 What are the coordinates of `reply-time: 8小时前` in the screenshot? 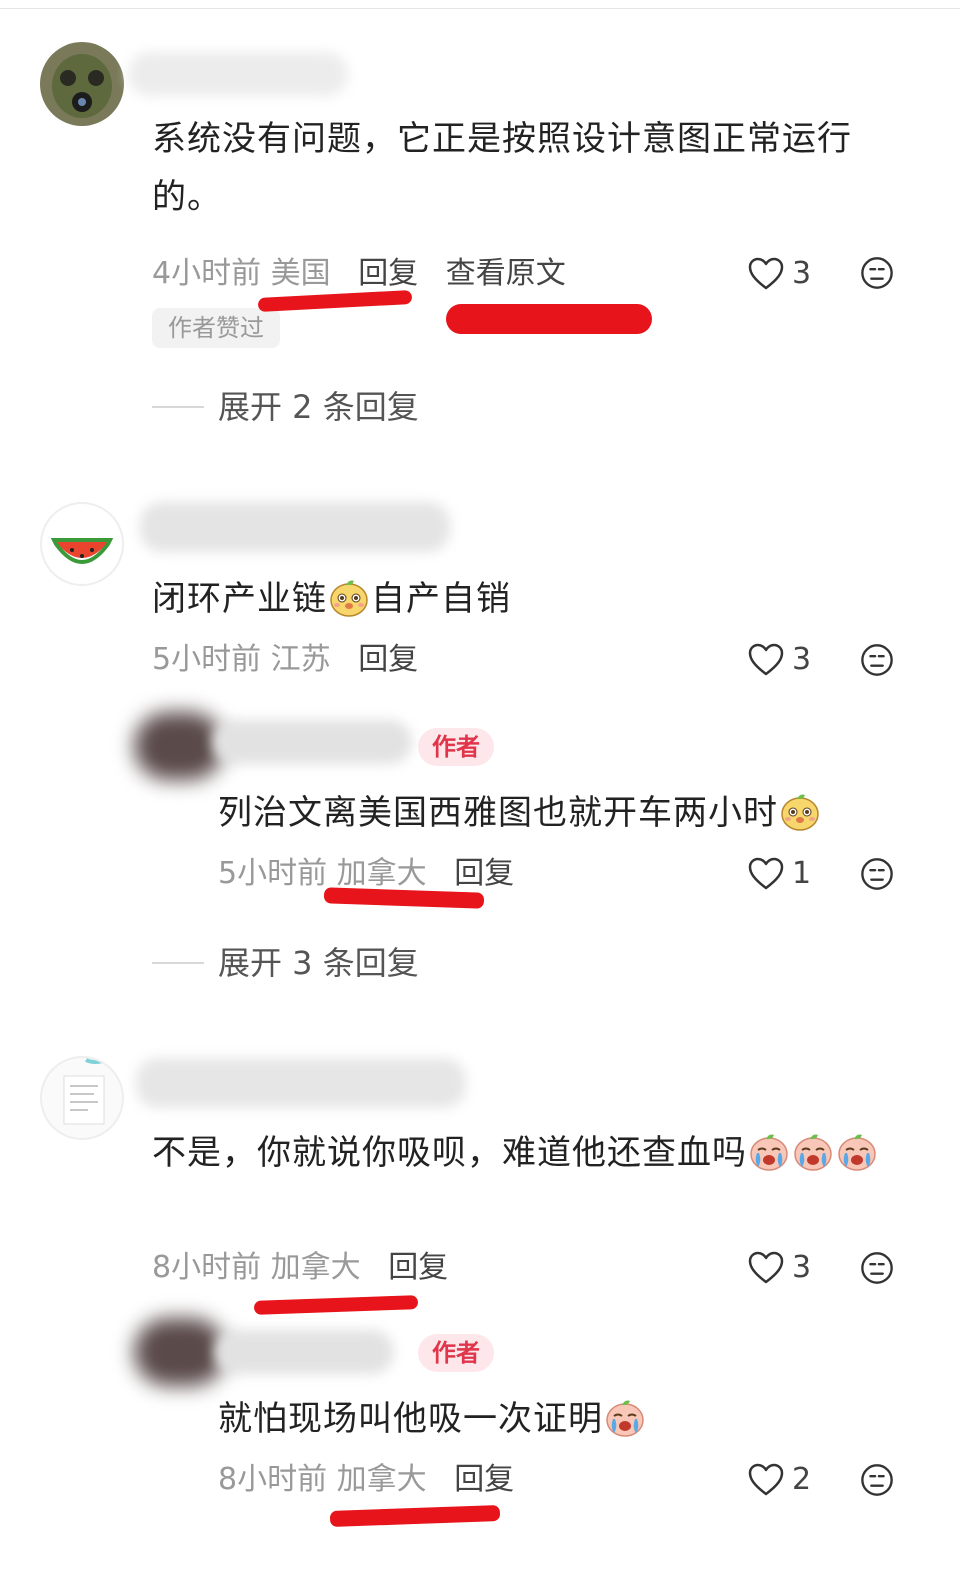 It's located at (273, 1479).